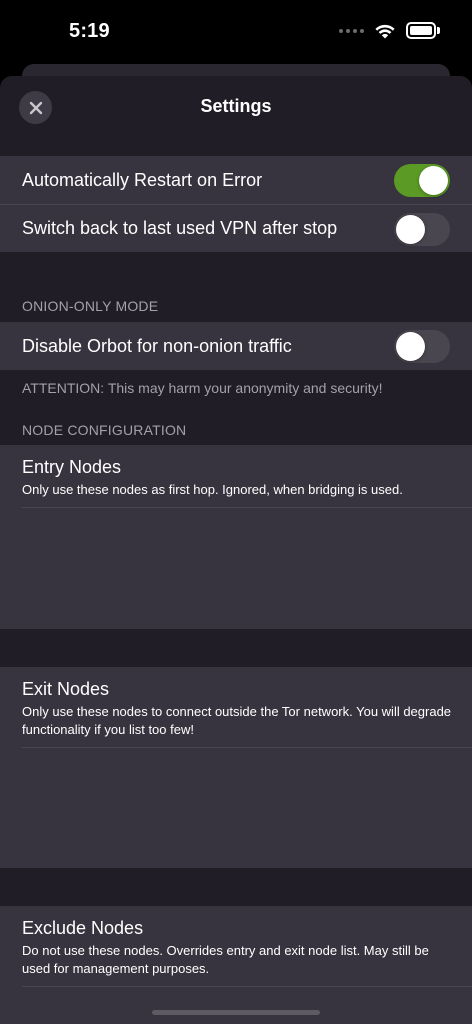 The height and width of the screenshot is (1024, 472). Describe the element at coordinates (142, 179) in the screenshot. I see `restart-on-error-label: Automatically Restart on Error` at that location.